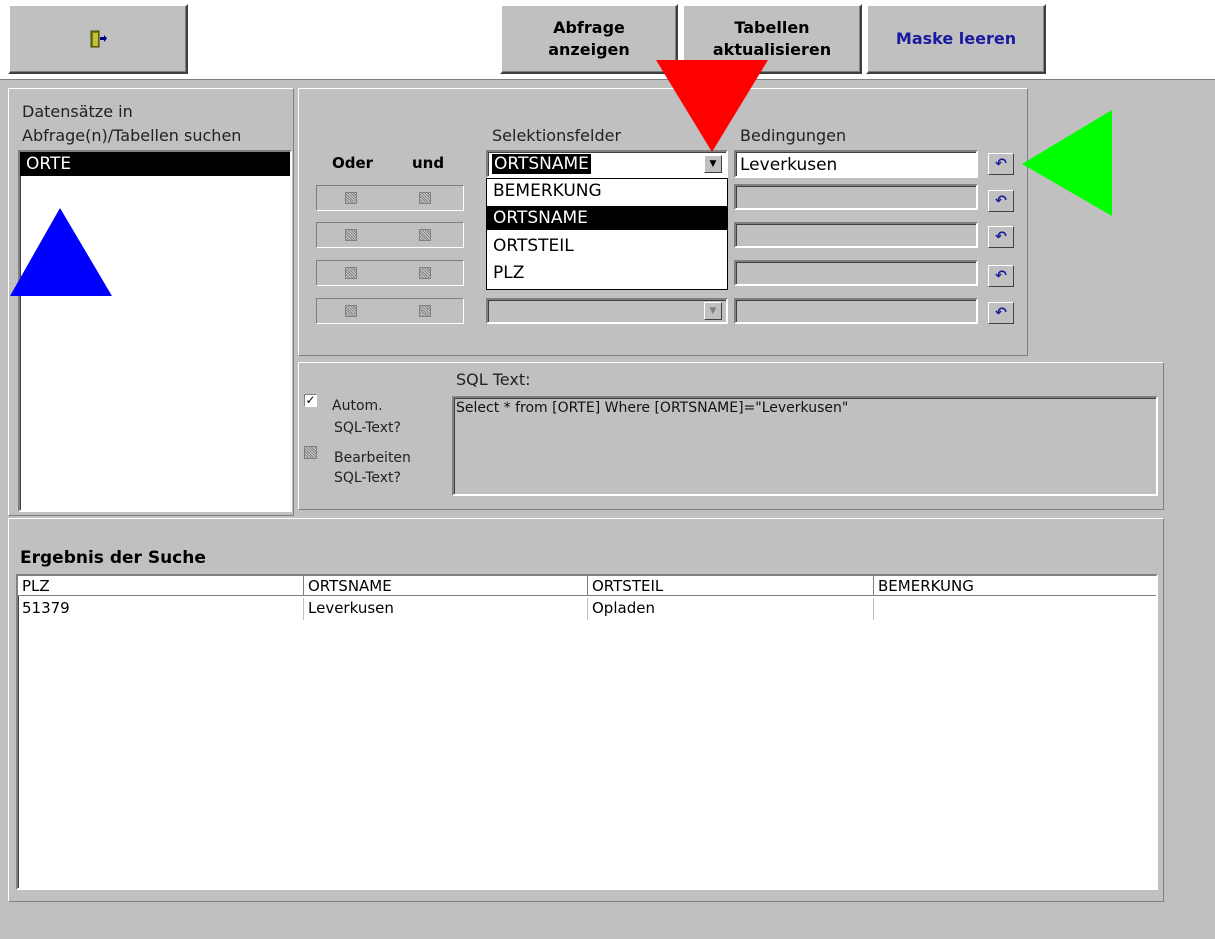 The height and width of the screenshot is (939, 1215). Describe the element at coordinates (1067, 163) in the screenshot. I see `green-arrow-icon` at that location.